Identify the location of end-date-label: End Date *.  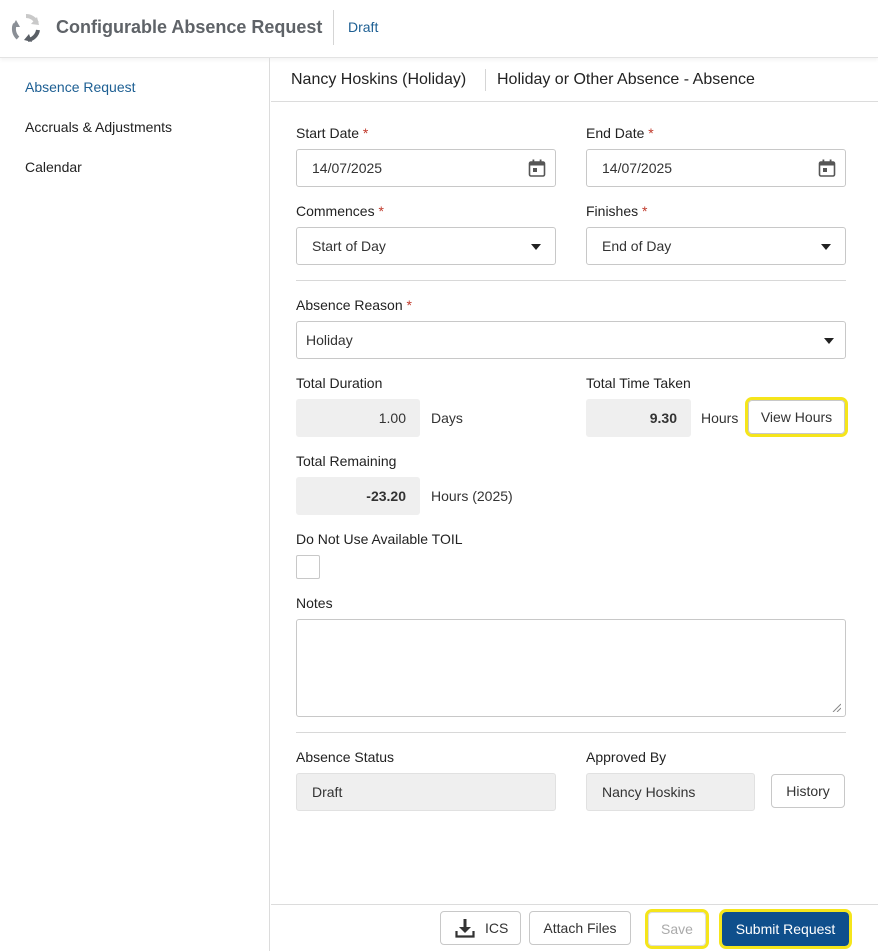
(620, 133).